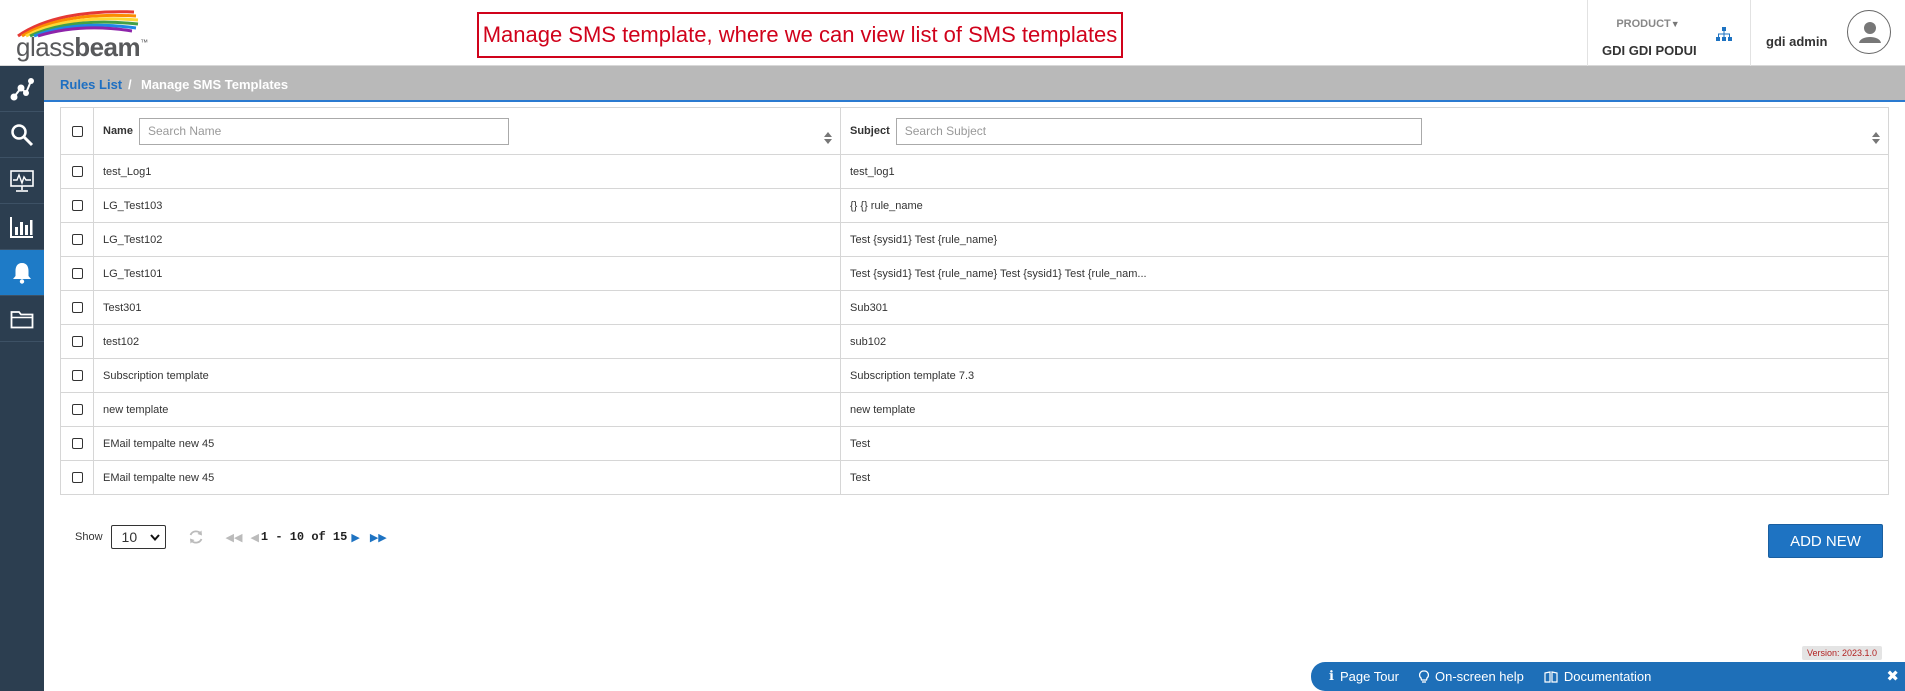 This screenshot has width=1905, height=691. Describe the element at coordinates (82, 47) in the screenshot. I see `logo-wordmark: glassbeam™` at that location.